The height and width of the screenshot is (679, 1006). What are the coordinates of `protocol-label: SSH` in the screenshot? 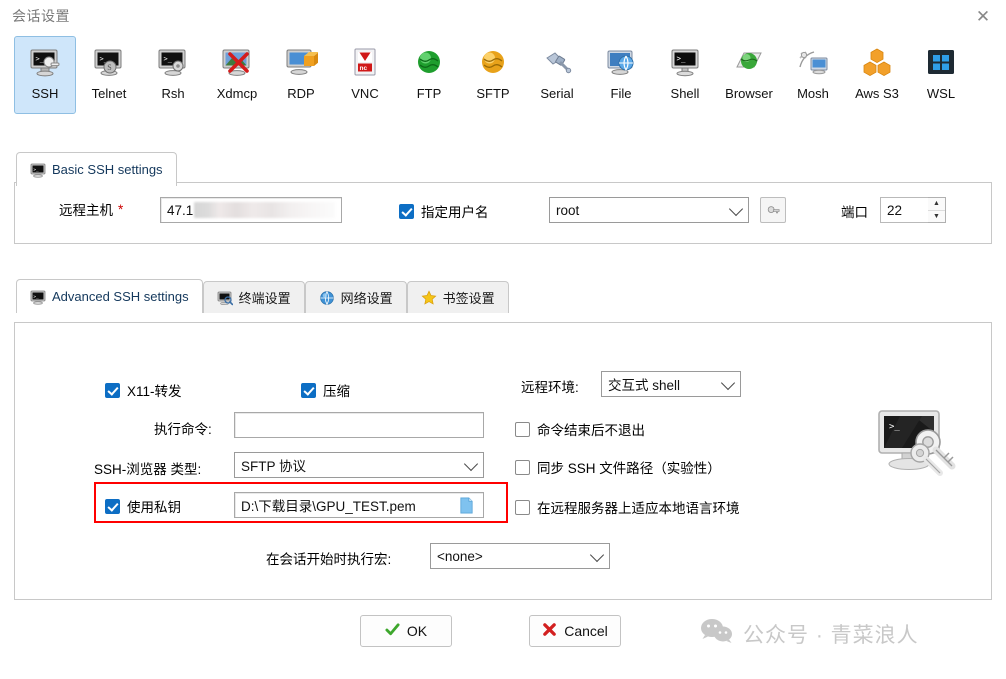 It's located at (45, 93).